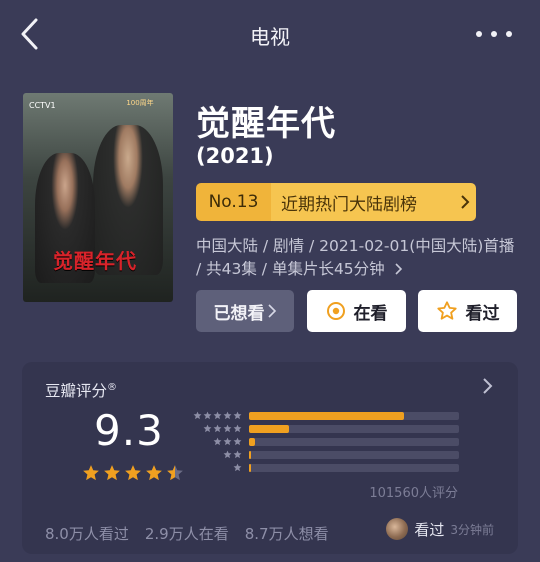 The image size is (540, 562). Describe the element at coordinates (336, 311) in the screenshot. I see `target-icon` at that location.